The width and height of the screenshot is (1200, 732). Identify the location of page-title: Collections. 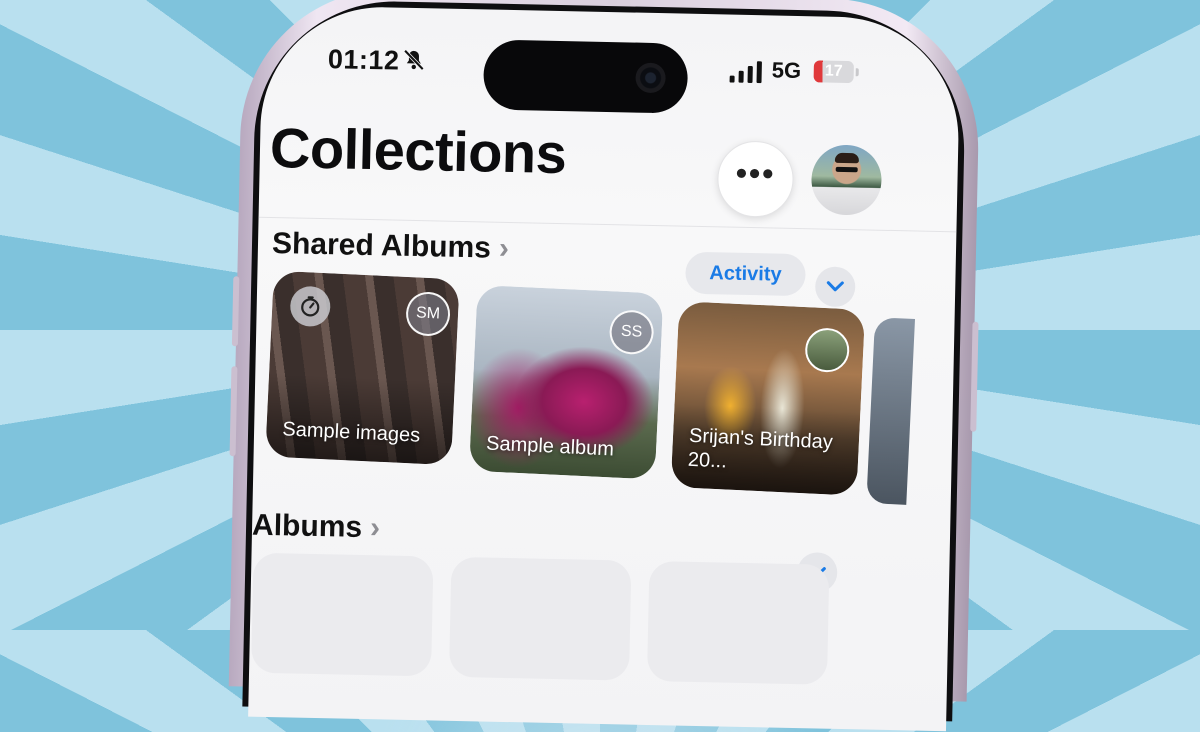
(418, 150).